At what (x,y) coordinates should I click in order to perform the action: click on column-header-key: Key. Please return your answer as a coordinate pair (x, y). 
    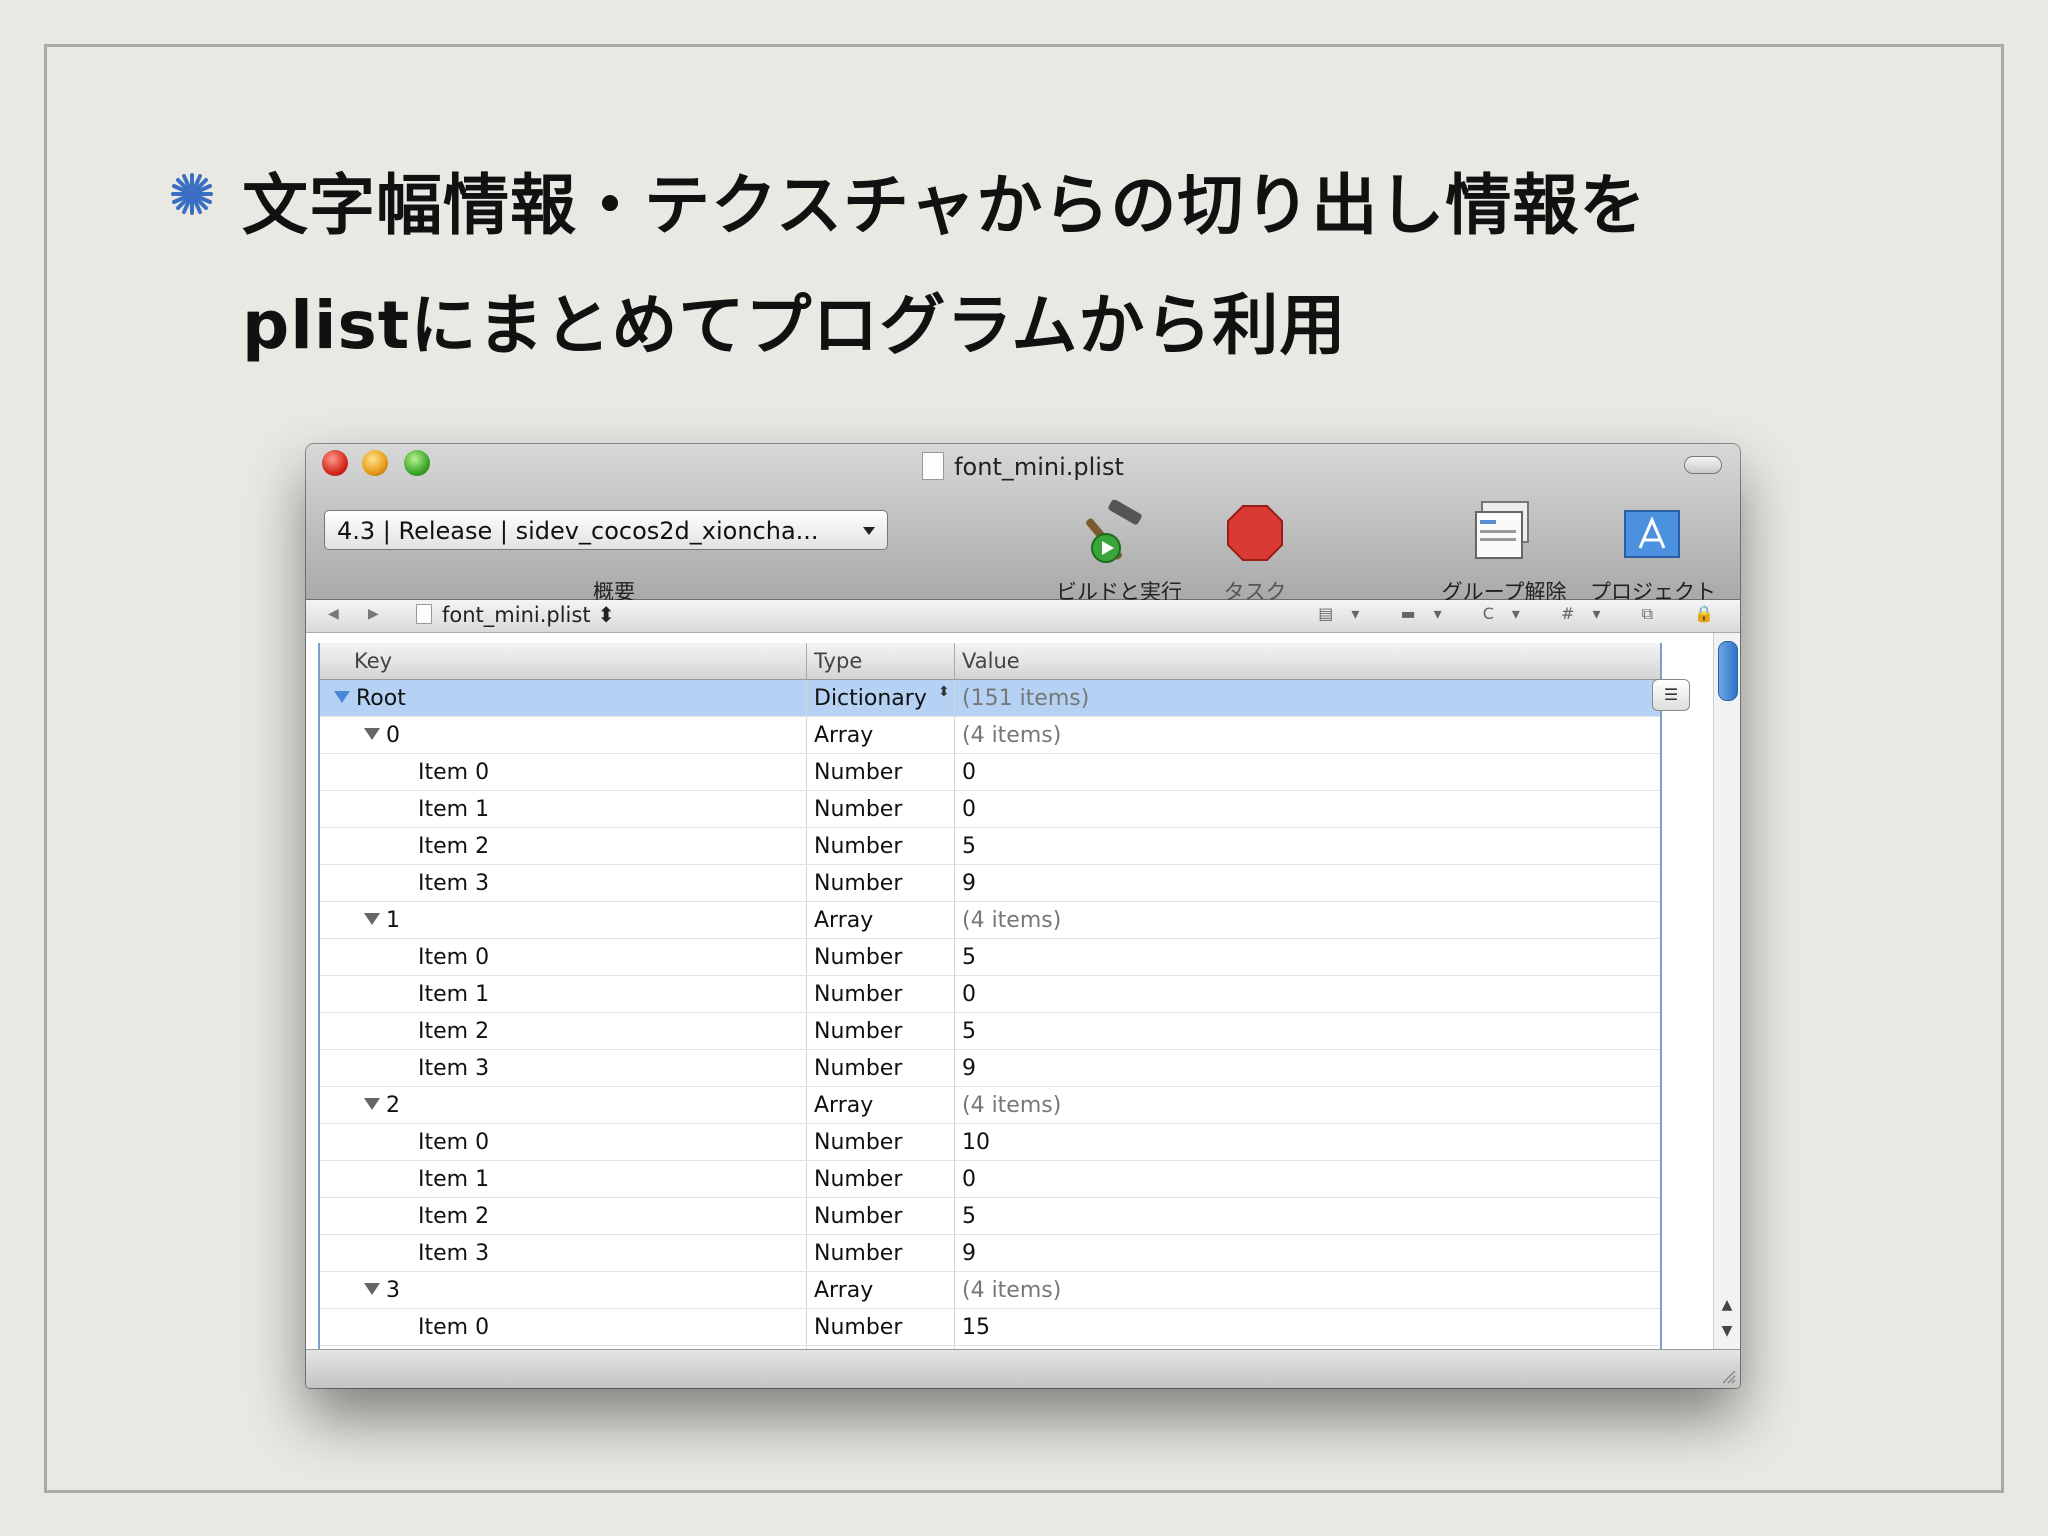
    Looking at the image, I should click on (373, 661).